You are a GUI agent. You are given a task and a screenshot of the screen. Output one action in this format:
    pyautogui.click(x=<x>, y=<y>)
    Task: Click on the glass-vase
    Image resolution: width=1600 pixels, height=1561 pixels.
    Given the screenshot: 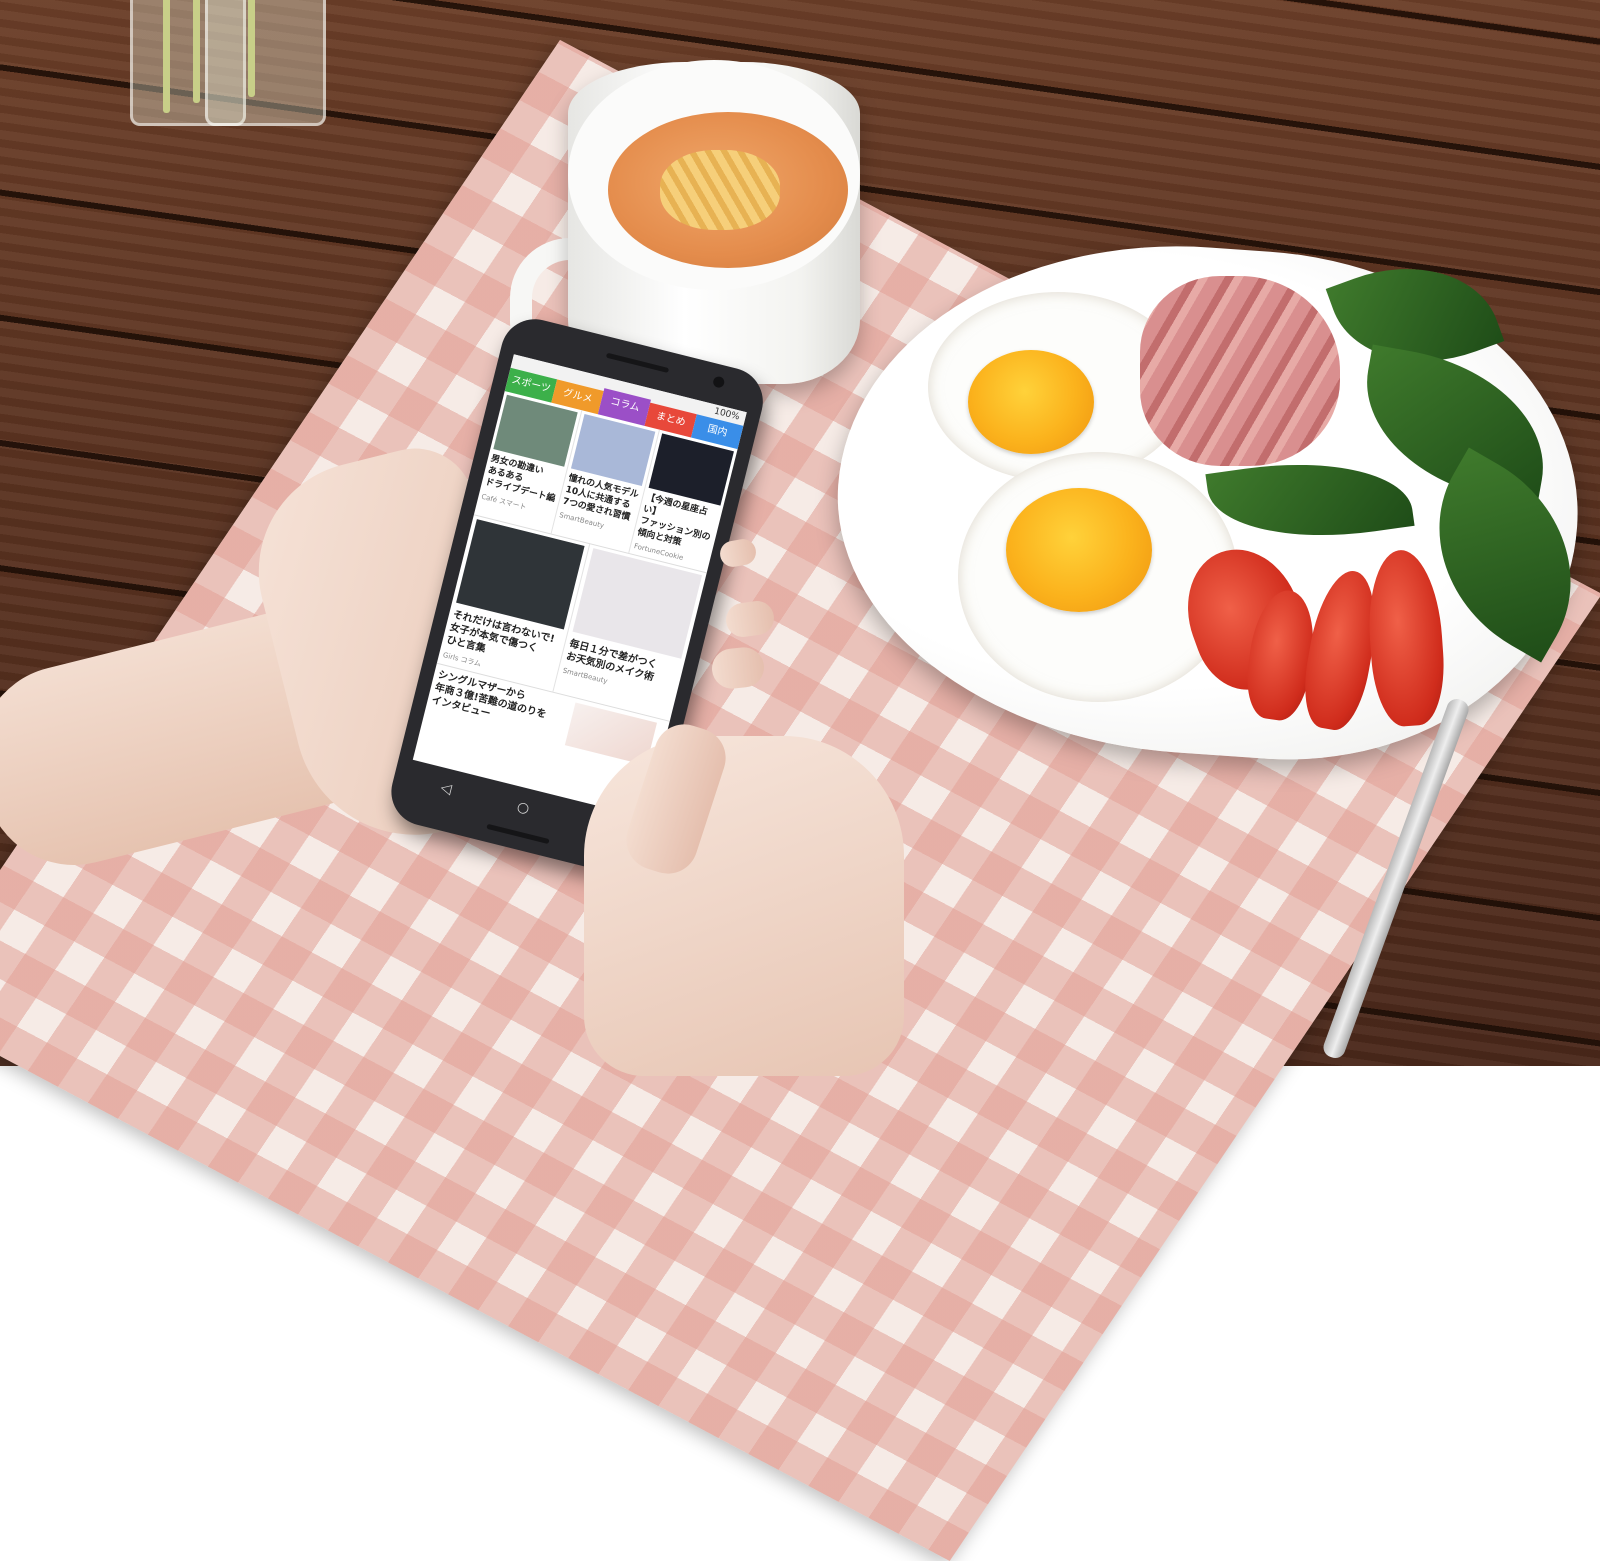 What is the action you would take?
    pyautogui.click(x=265, y=63)
    